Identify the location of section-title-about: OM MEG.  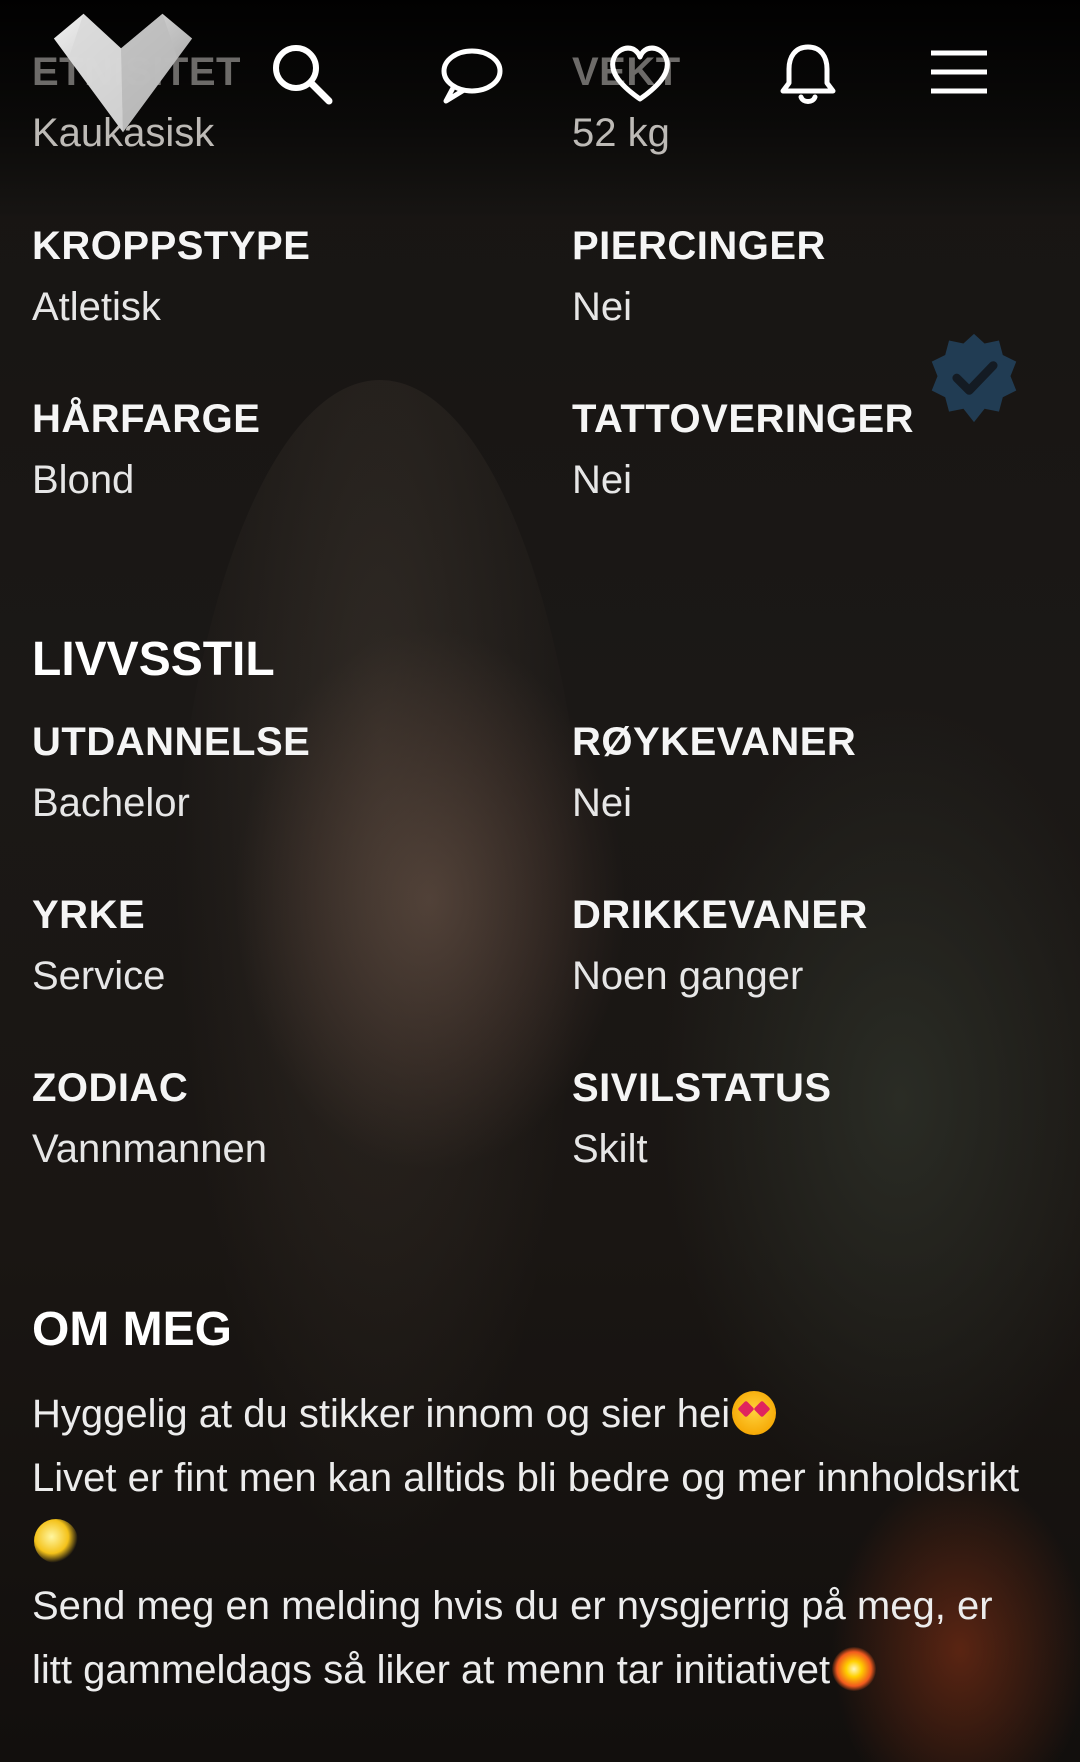
(132, 1329).